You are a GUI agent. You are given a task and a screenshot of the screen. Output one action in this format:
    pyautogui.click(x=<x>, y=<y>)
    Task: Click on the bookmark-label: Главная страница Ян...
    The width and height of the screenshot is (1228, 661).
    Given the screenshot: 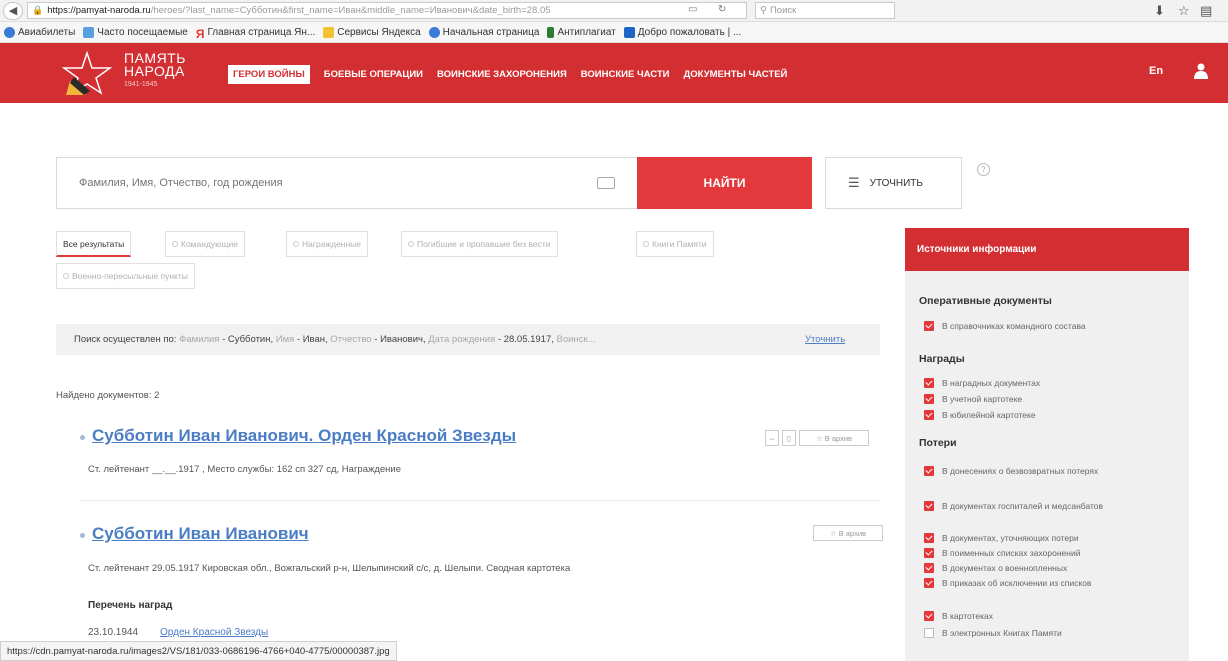 What is the action you would take?
    pyautogui.click(x=261, y=32)
    